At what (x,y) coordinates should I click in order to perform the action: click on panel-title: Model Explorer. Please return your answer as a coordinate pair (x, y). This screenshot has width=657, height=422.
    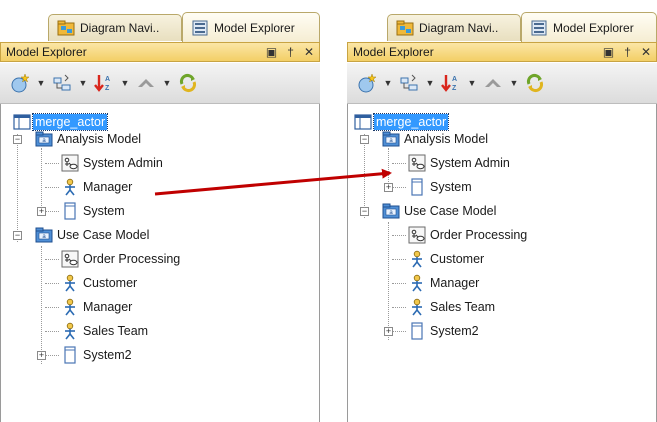
    Looking at the image, I should click on (393, 52).